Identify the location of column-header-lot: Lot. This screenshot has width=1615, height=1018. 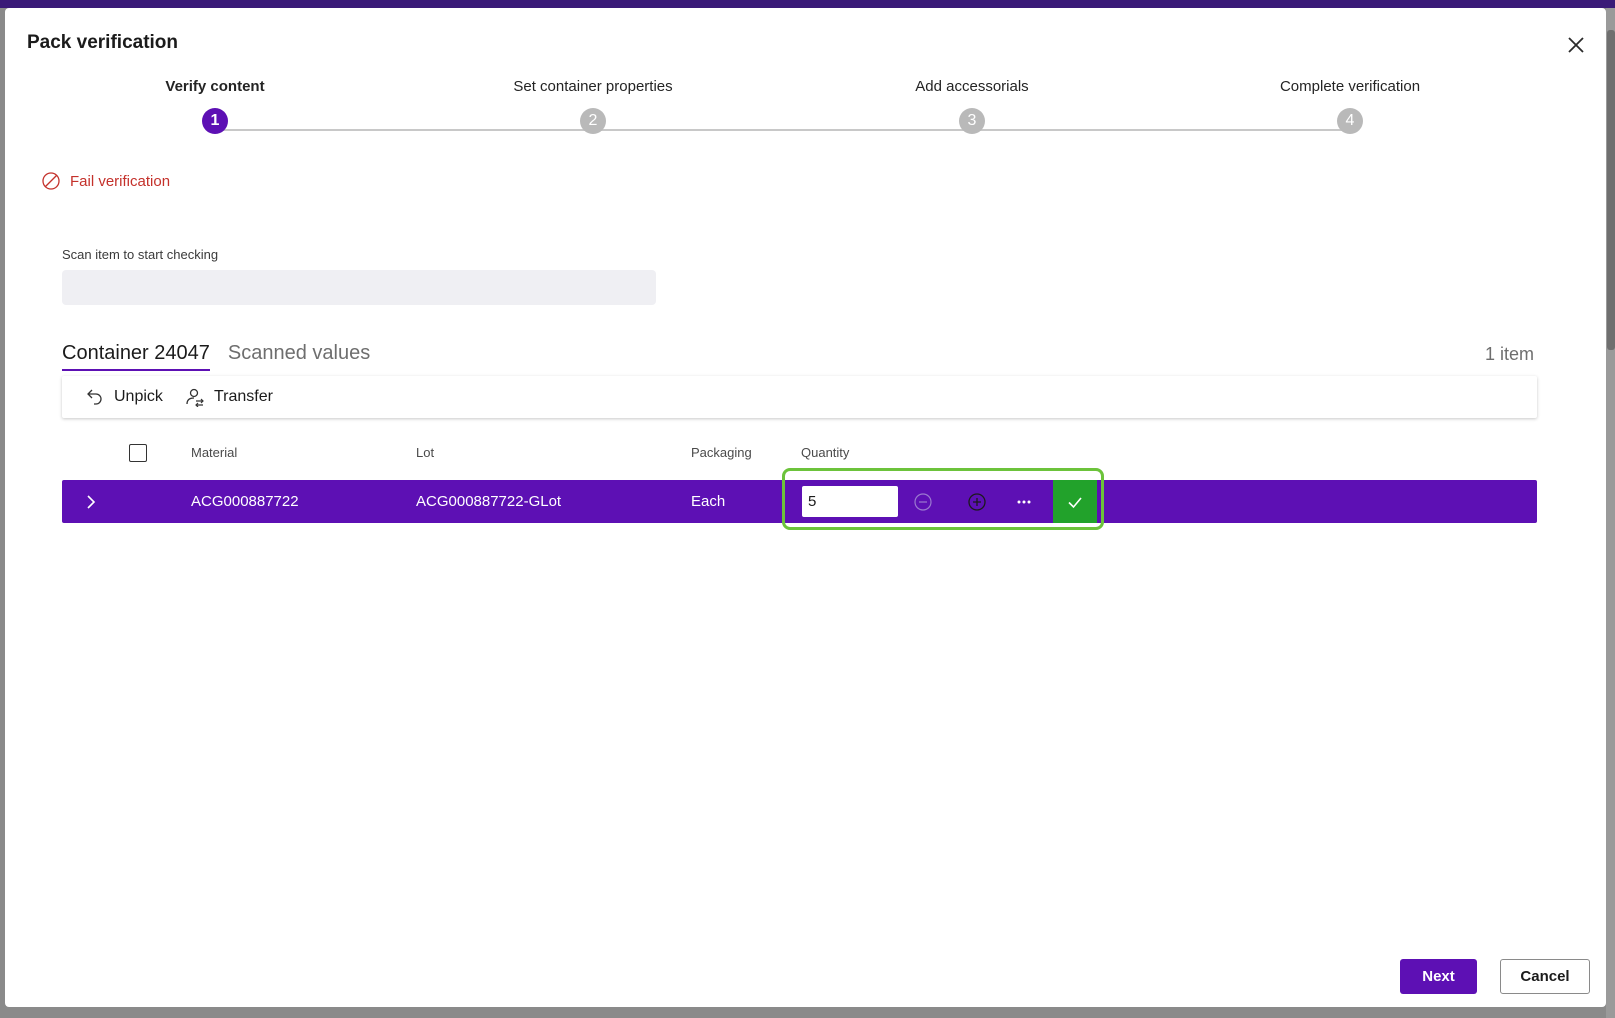
(425, 452).